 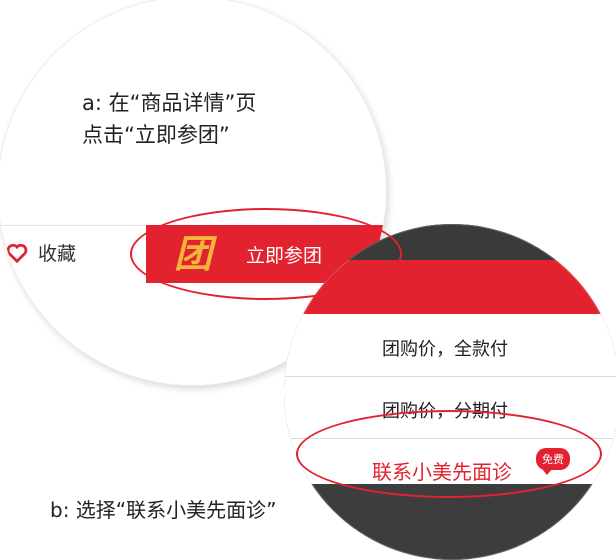 What do you see at coordinates (169, 119) in the screenshot?
I see `step-a-instruction: a: 在“商品详情”页 点击“立即参团”` at bounding box center [169, 119].